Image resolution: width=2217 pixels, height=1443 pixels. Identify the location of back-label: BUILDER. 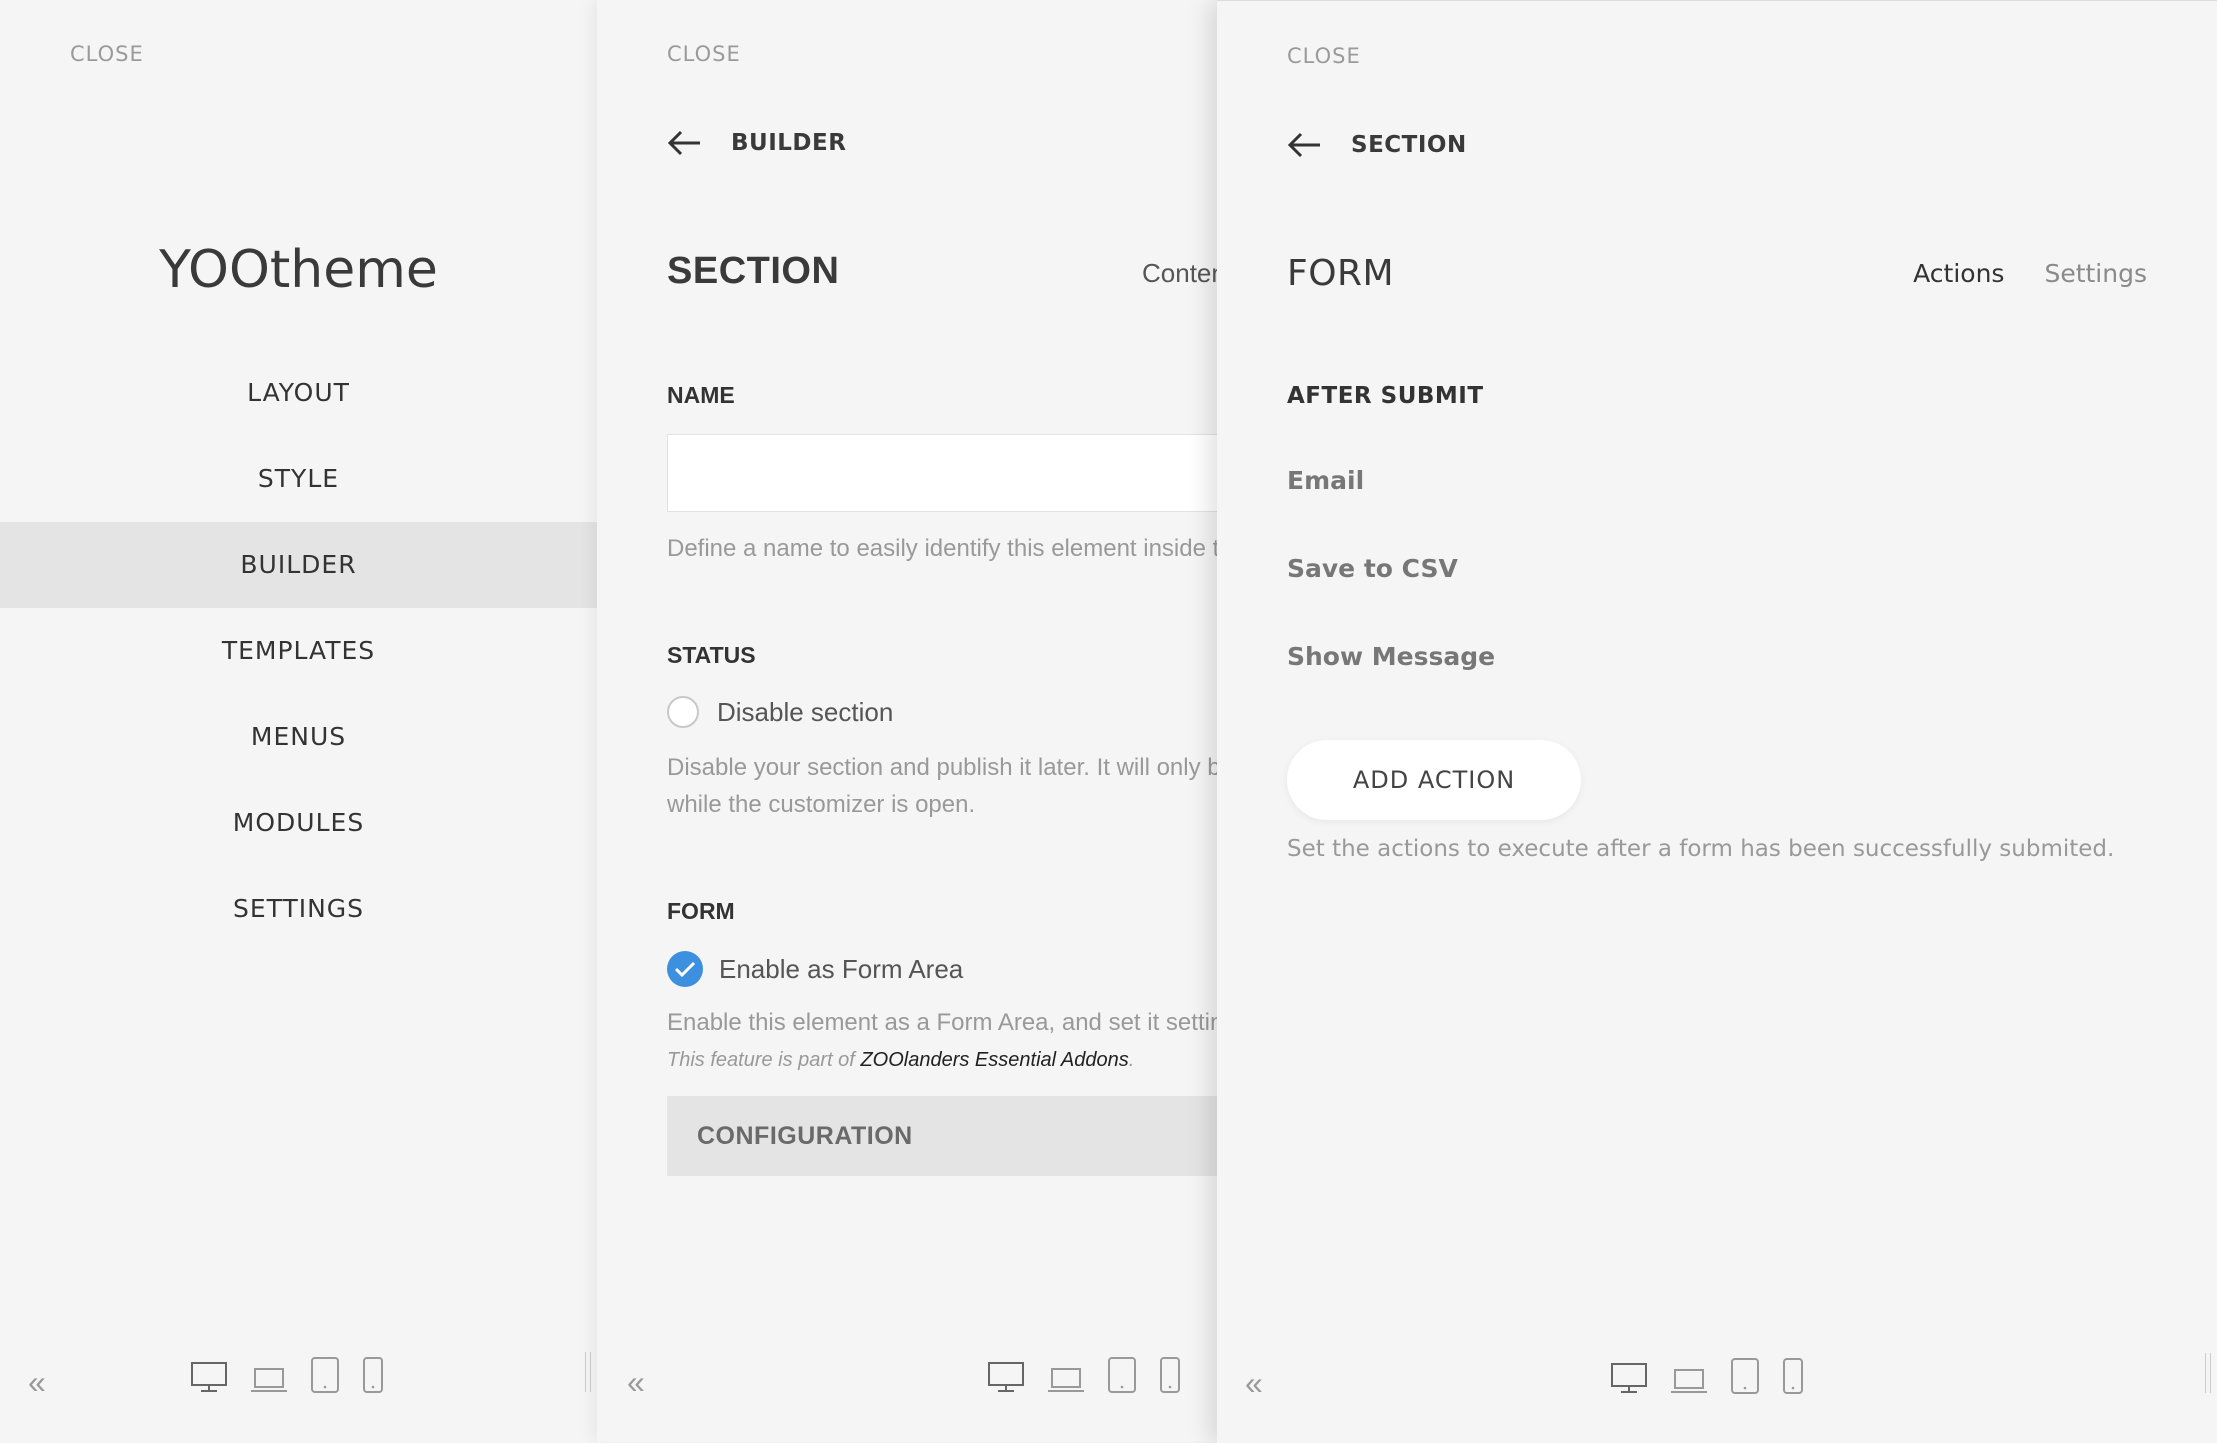
(789, 143).